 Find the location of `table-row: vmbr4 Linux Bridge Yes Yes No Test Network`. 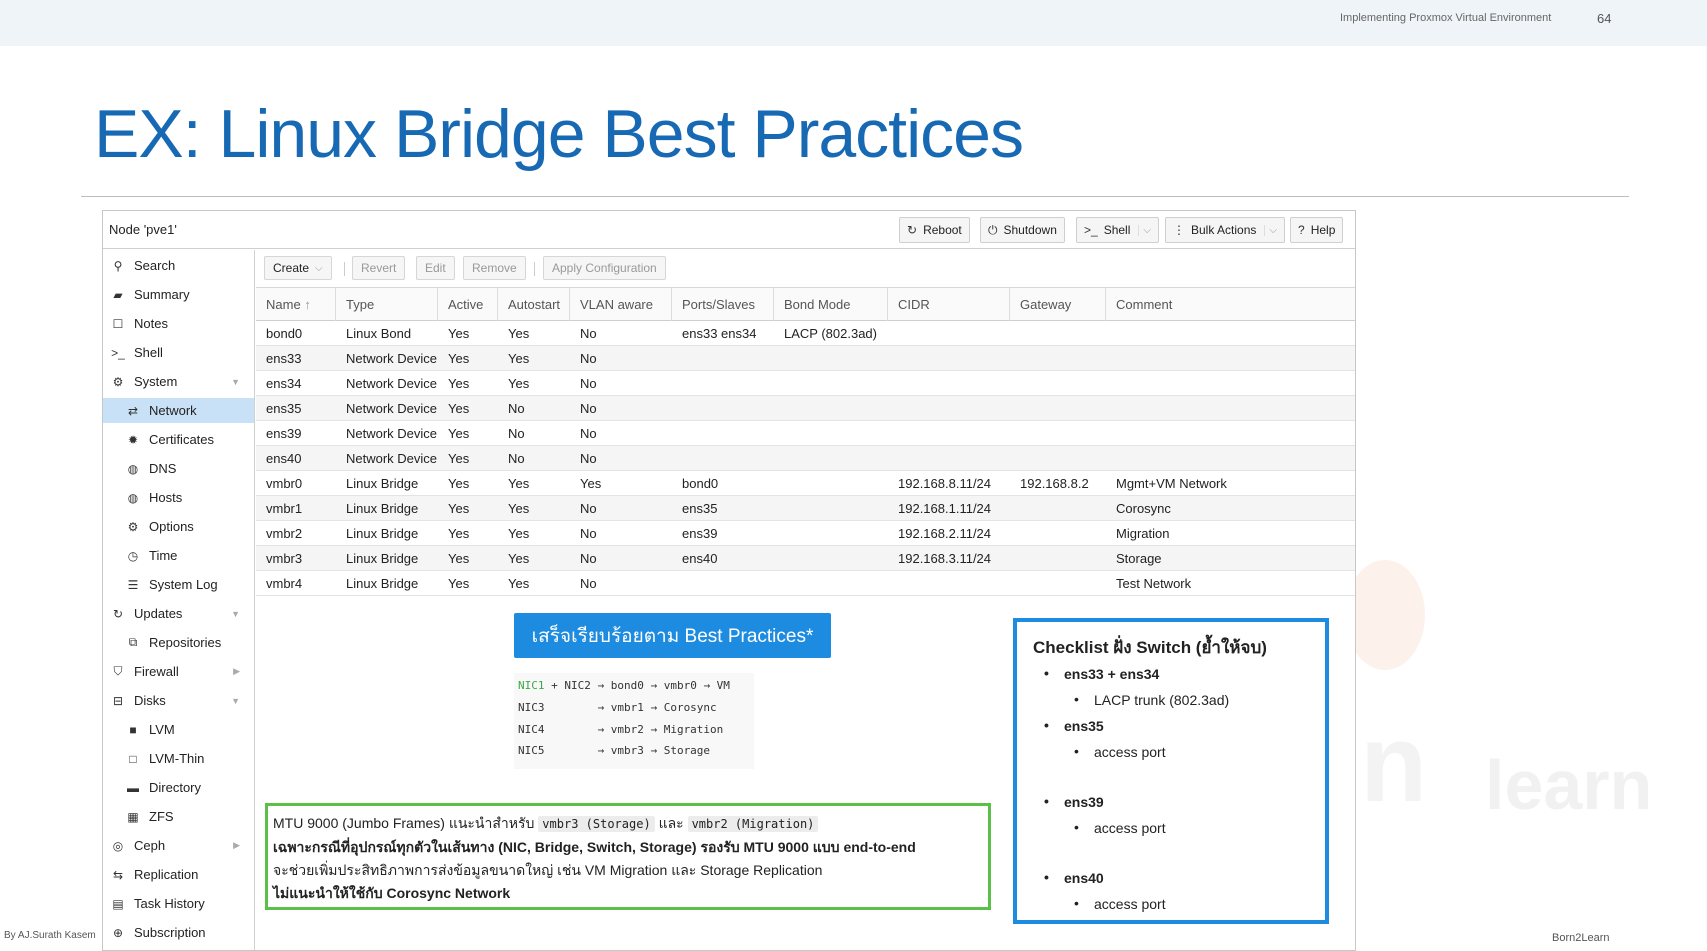

table-row: vmbr4 Linux Bridge Yes Yes No Test Network is located at coordinates (805, 583).